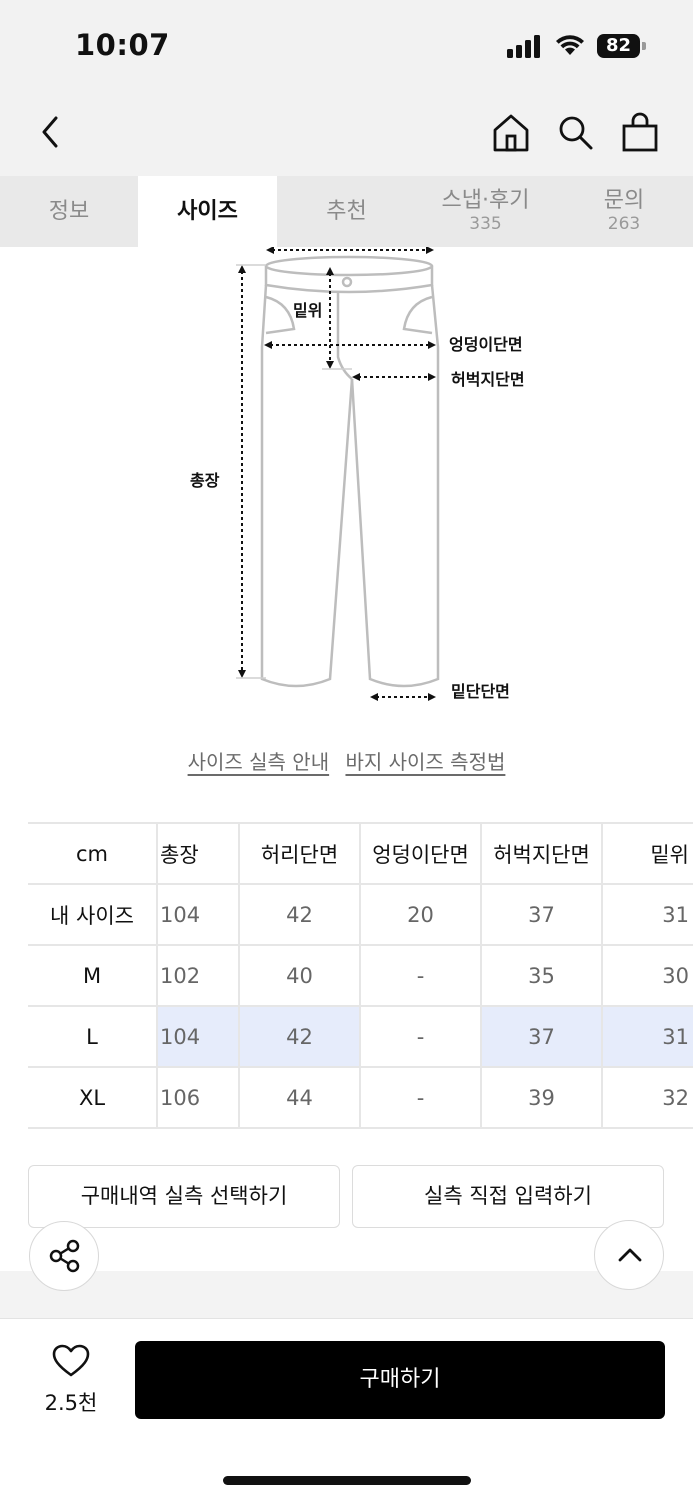 The image size is (693, 1500). I want to click on table-row: L 104 42 - 37 31, so click(360, 1037).